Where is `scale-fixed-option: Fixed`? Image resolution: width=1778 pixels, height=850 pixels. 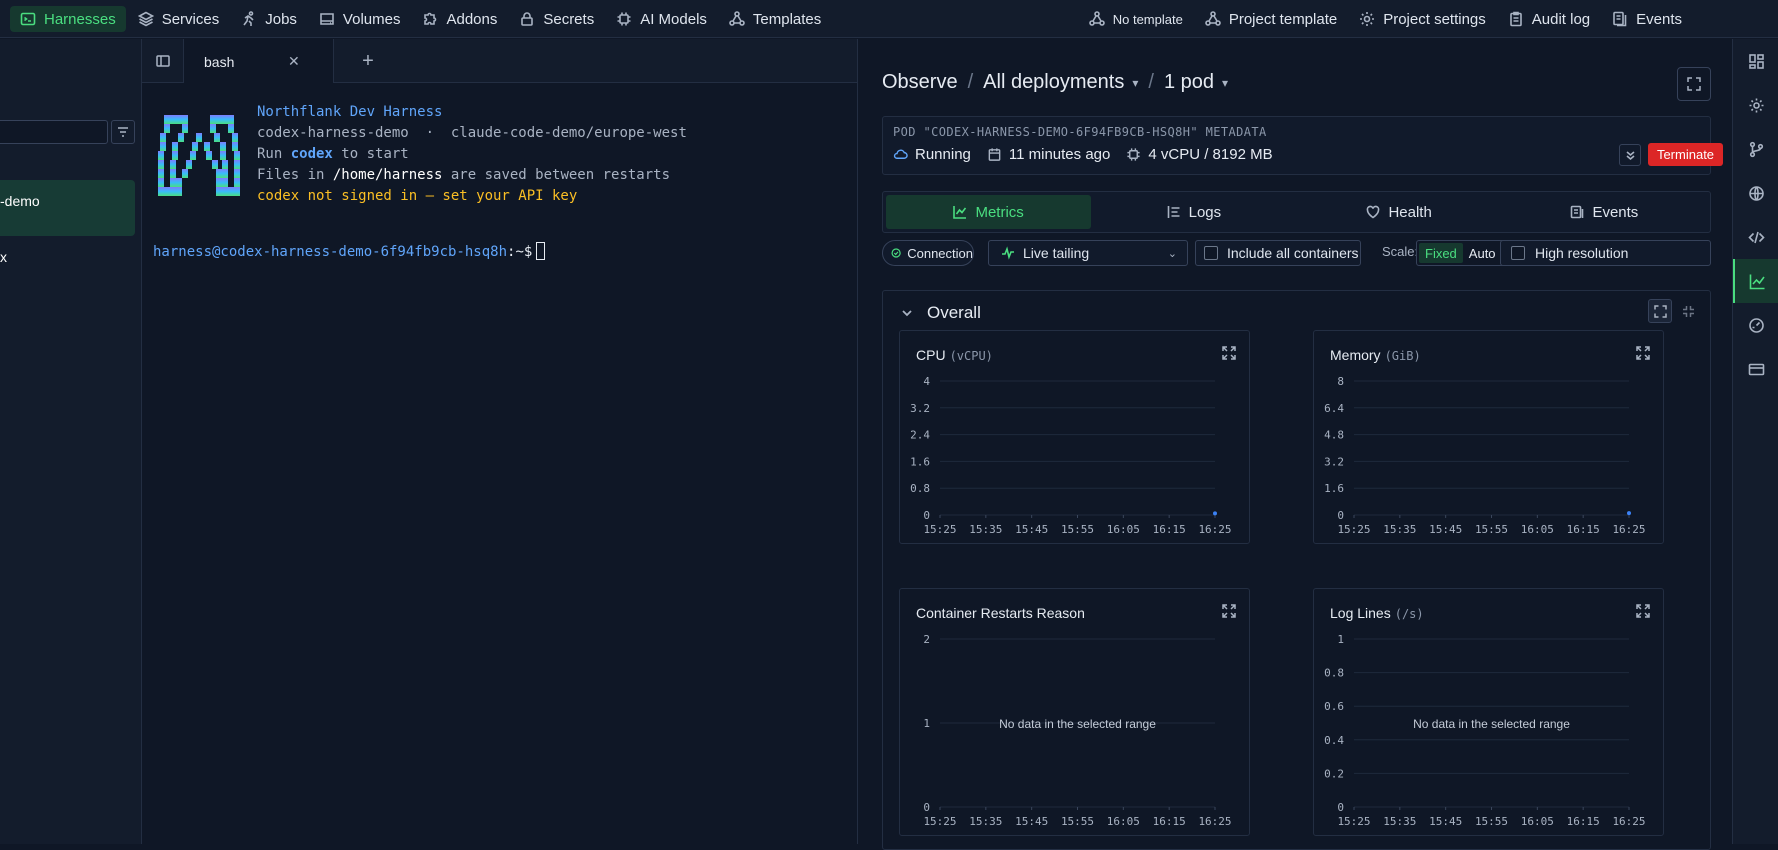 scale-fixed-option: Fixed is located at coordinates (1441, 253).